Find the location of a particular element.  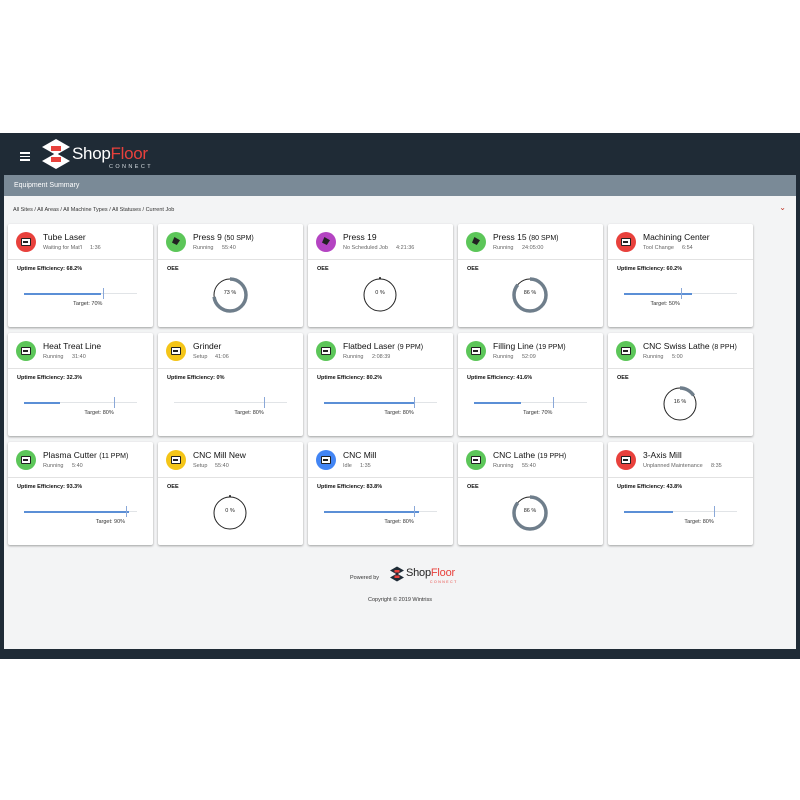

machine-name: CNC Lathe (19 PPH) is located at coordinates (530, 455).